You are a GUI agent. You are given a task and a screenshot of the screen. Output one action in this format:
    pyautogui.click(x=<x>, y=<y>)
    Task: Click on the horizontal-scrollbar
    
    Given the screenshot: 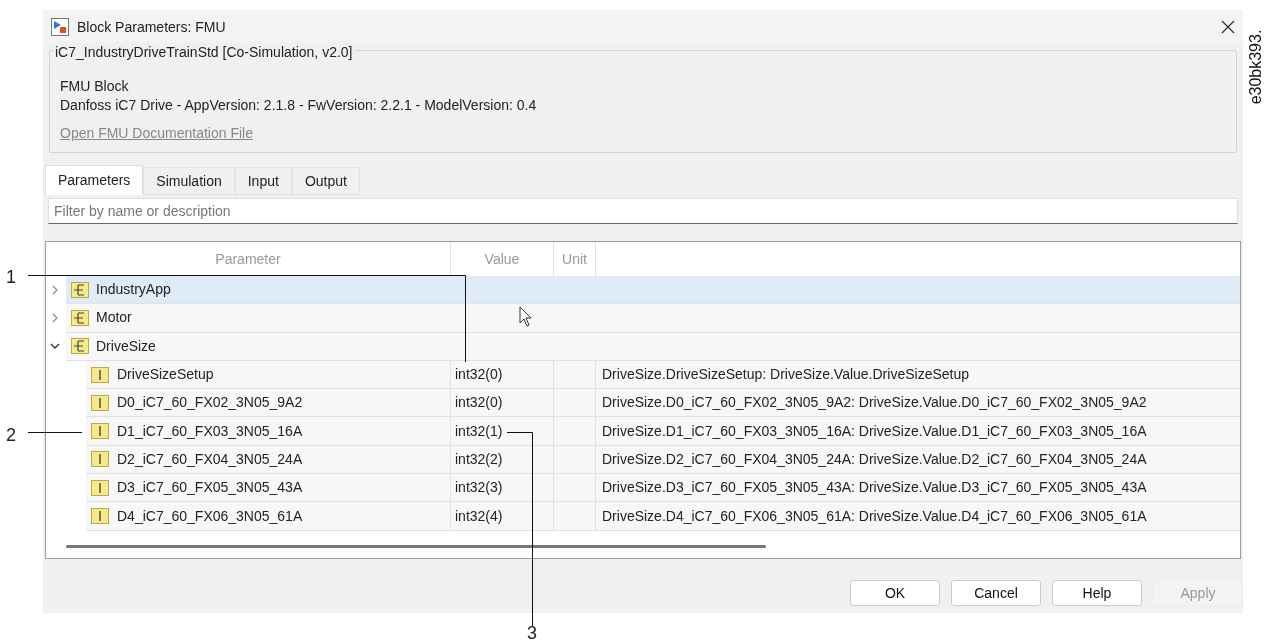 What is the action you would take?
    pyautogui.click(x=416, y=546)
    